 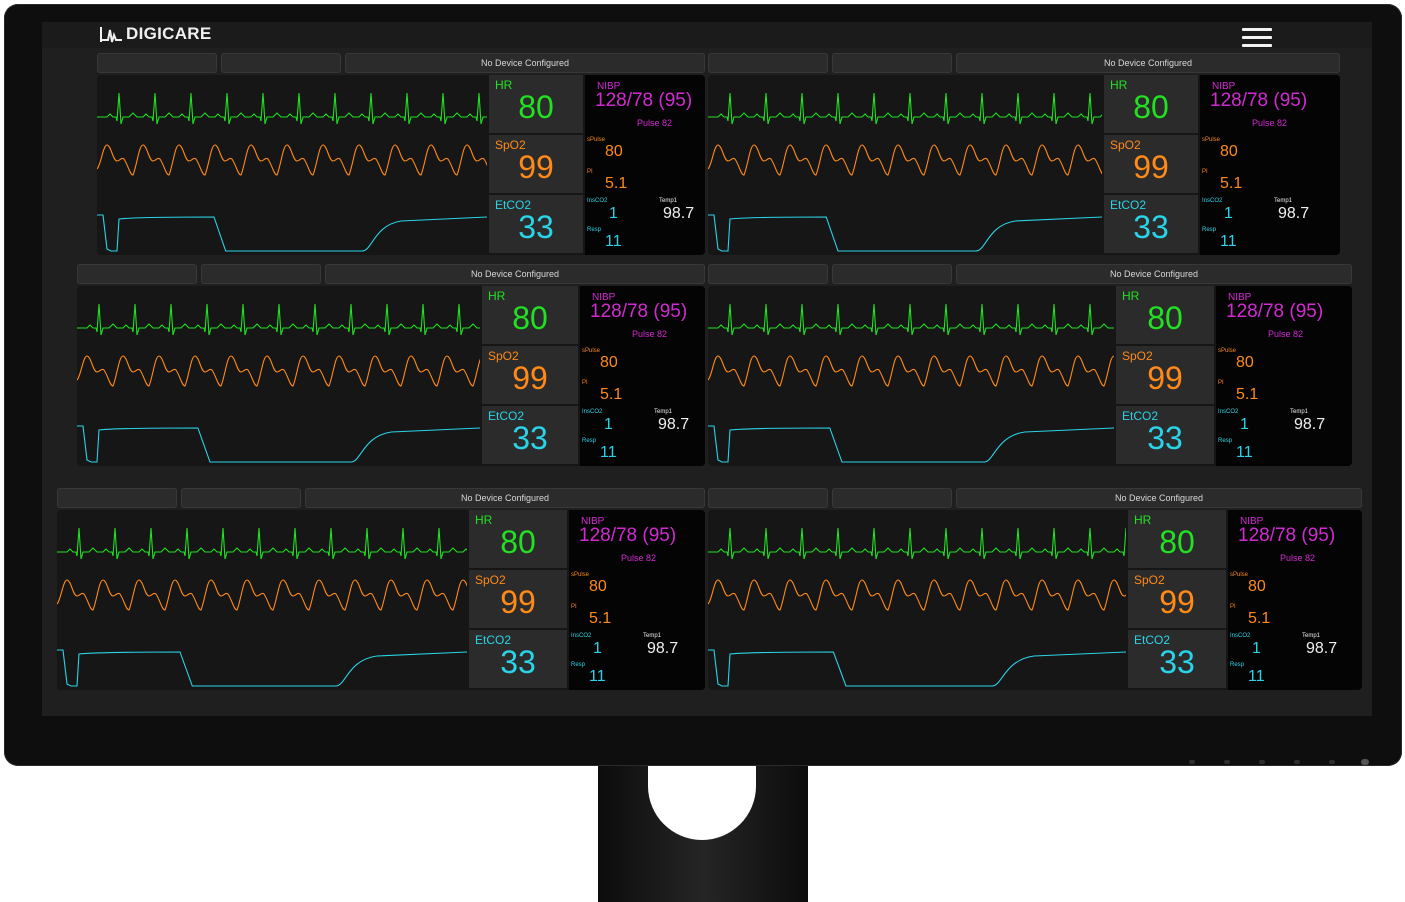 I want to click on vitals-column: HR 80 SpO2 99 EtCO2 33, so click(x=1151, y=165).